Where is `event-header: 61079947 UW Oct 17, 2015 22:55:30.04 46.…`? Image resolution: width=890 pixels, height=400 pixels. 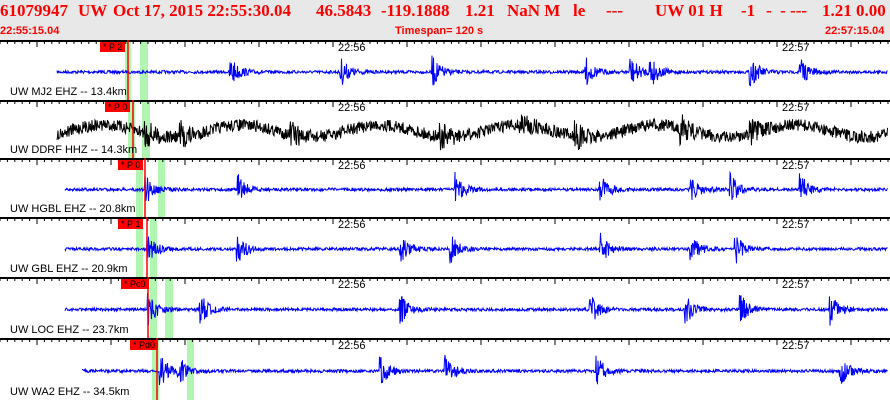 event-header: 61079947 UW Oct 17, 2015 22:55:30.04 46.… is located at coordinates (445, 20).